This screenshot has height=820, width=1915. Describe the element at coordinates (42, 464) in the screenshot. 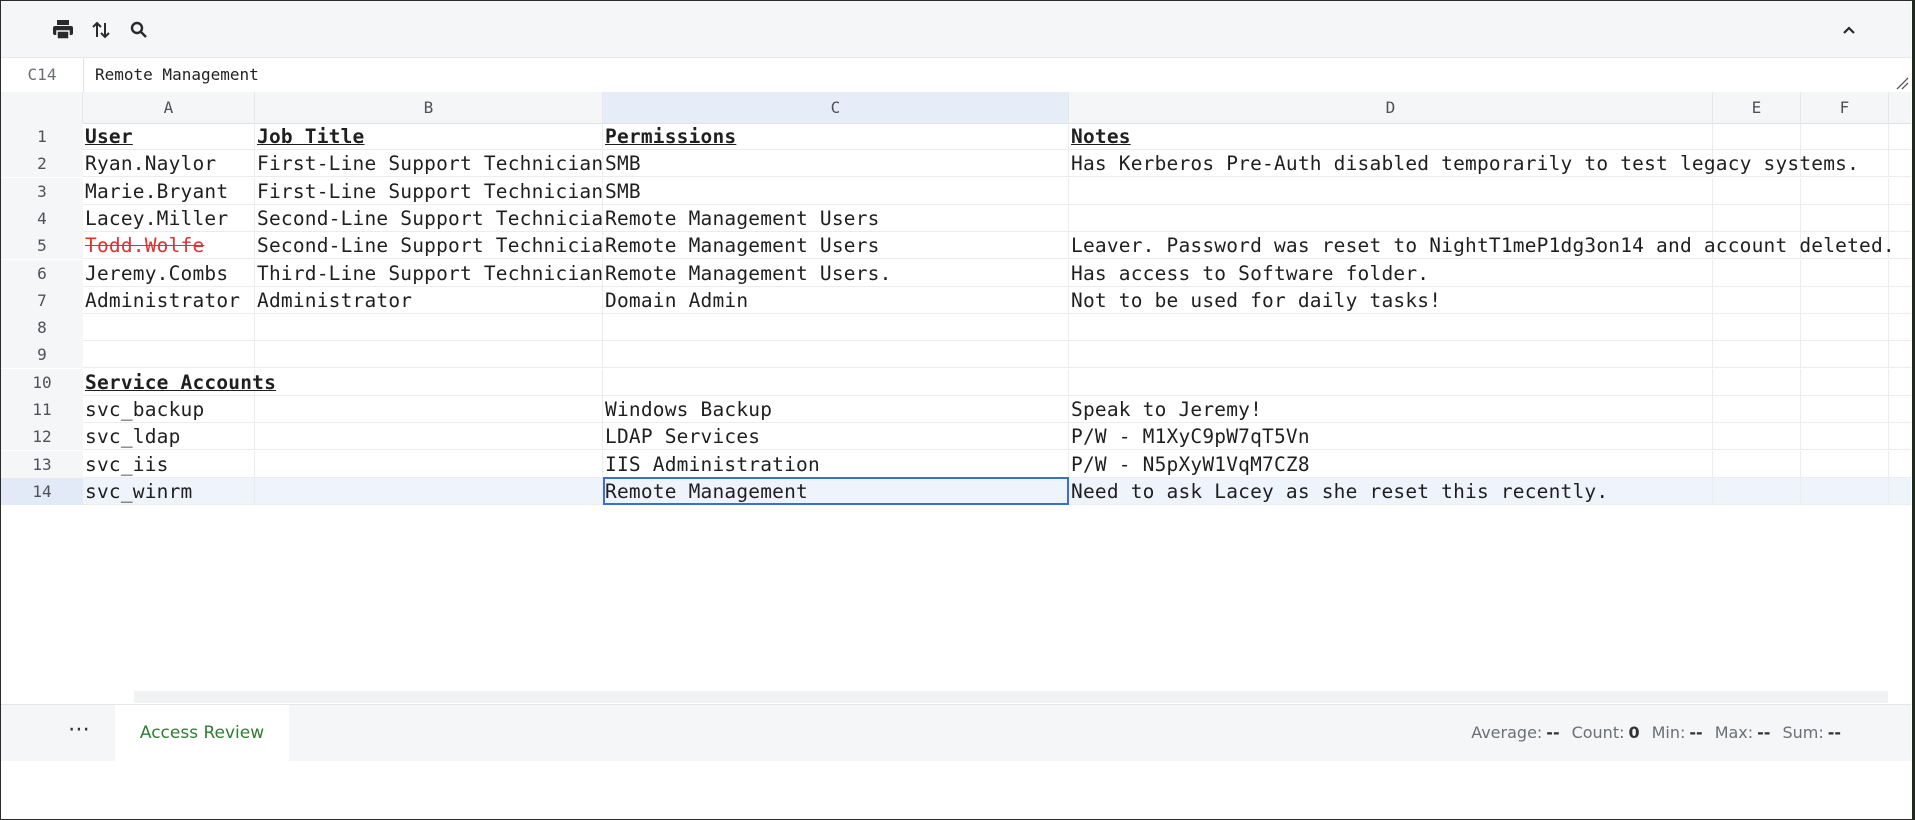

I see `row-header: 13` at that location.